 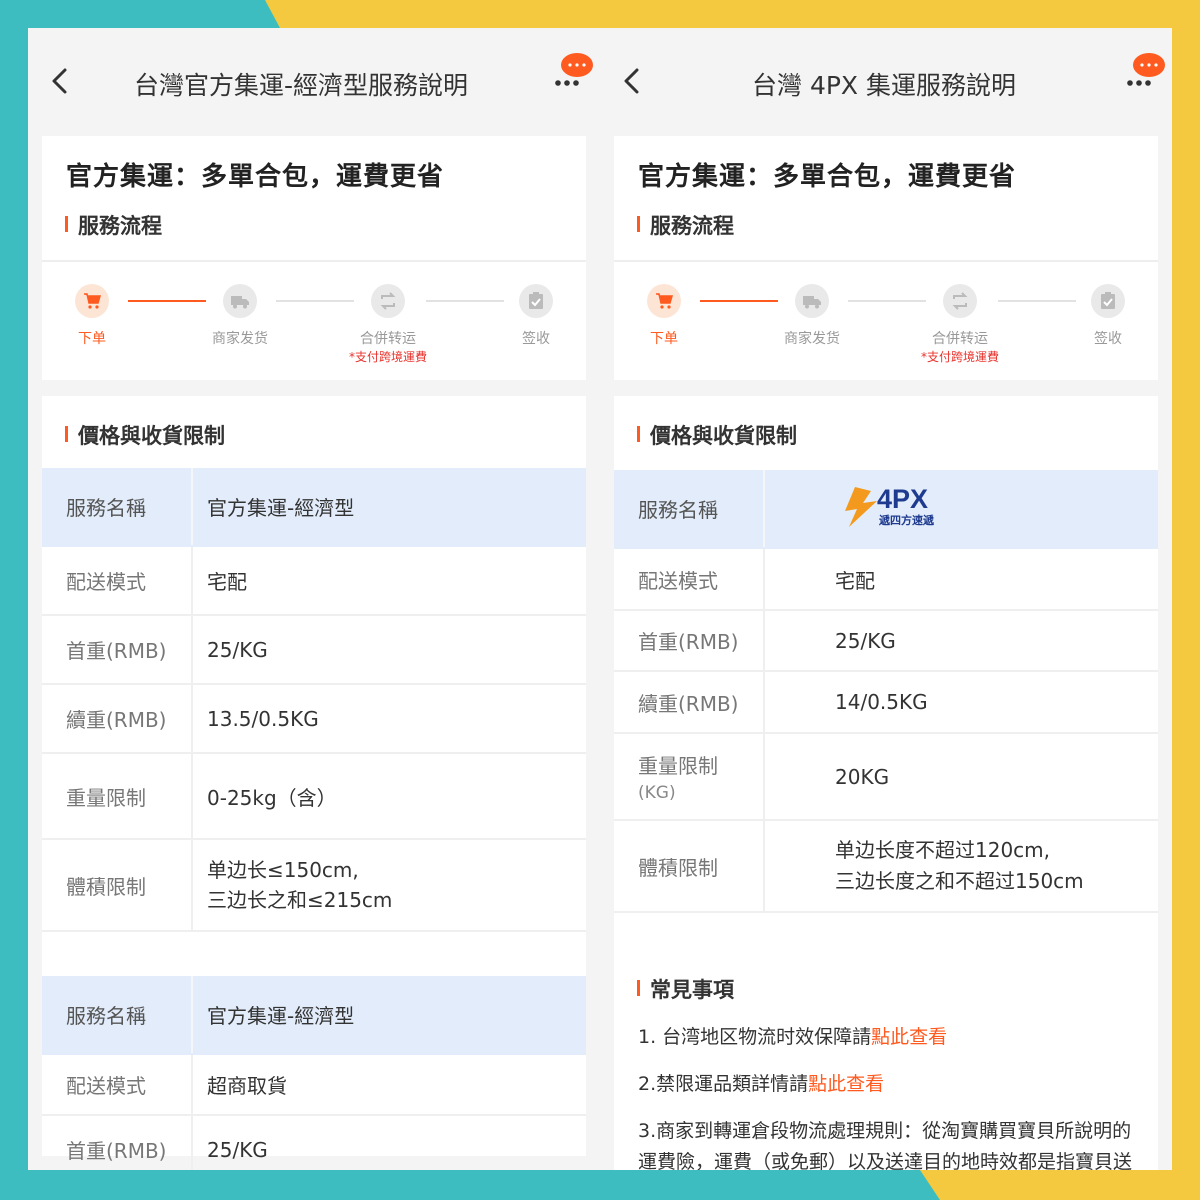 I want to click on 4px-logo: 4PX 遞四方速遞, so click(x=890, y=505).